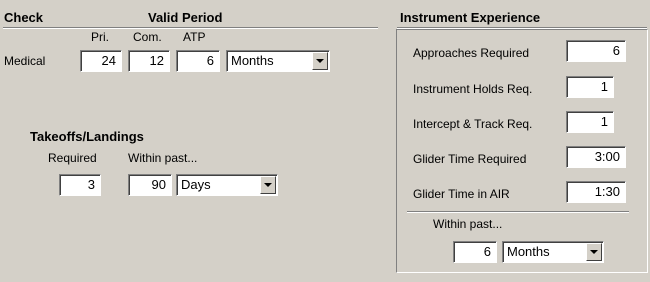 The image size is (650, 282). Describe the element at coordinates (475, 252) in the screenshot. I see `instrument-within-input: 6` at that location.